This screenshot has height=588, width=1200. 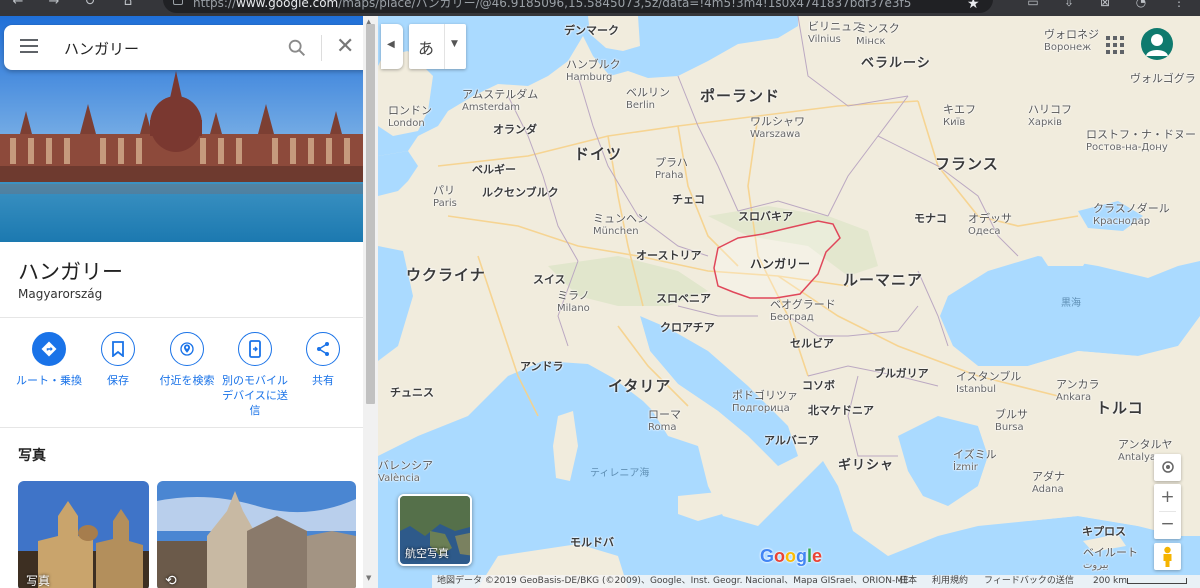 What do you see at coordinates (128, 5) in the screenshot?
I see `home-icon: ⌂` at bounding box center [128, 5].